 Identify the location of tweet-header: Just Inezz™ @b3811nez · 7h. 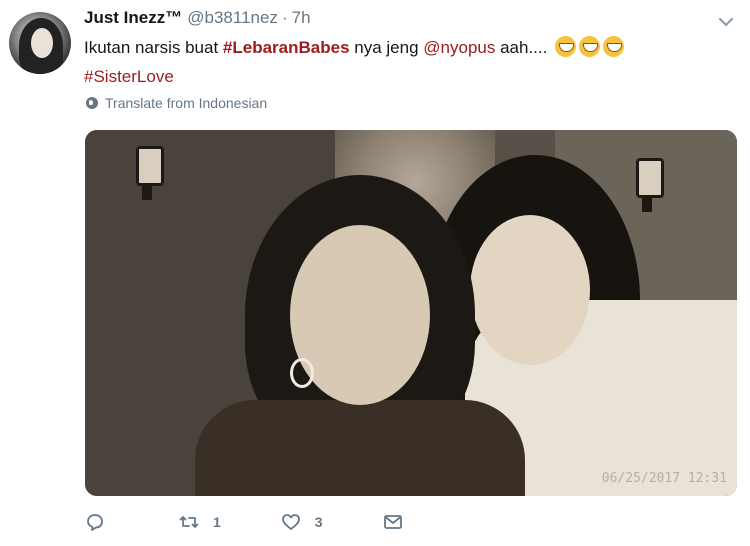
(197, 20).